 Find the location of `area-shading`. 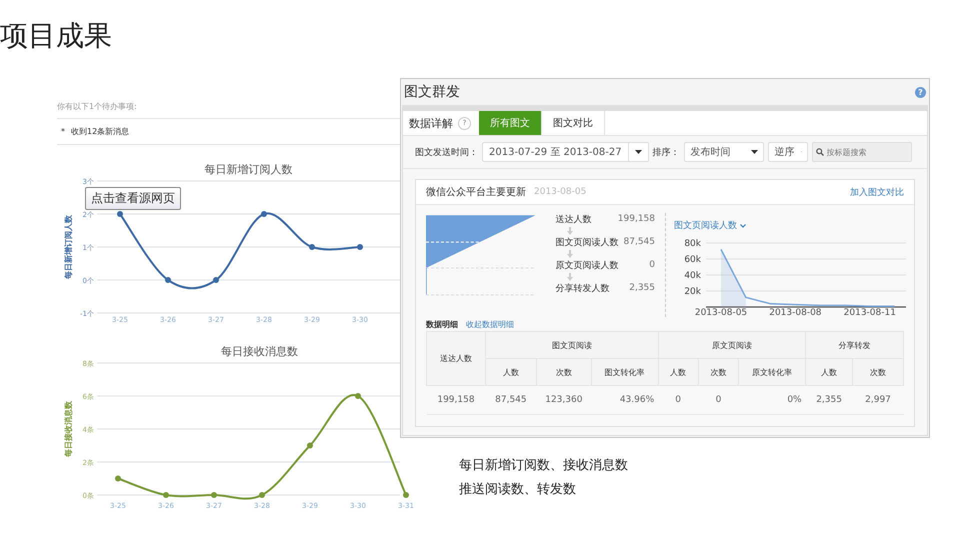

area-shading is located at coordinates (733, 278).